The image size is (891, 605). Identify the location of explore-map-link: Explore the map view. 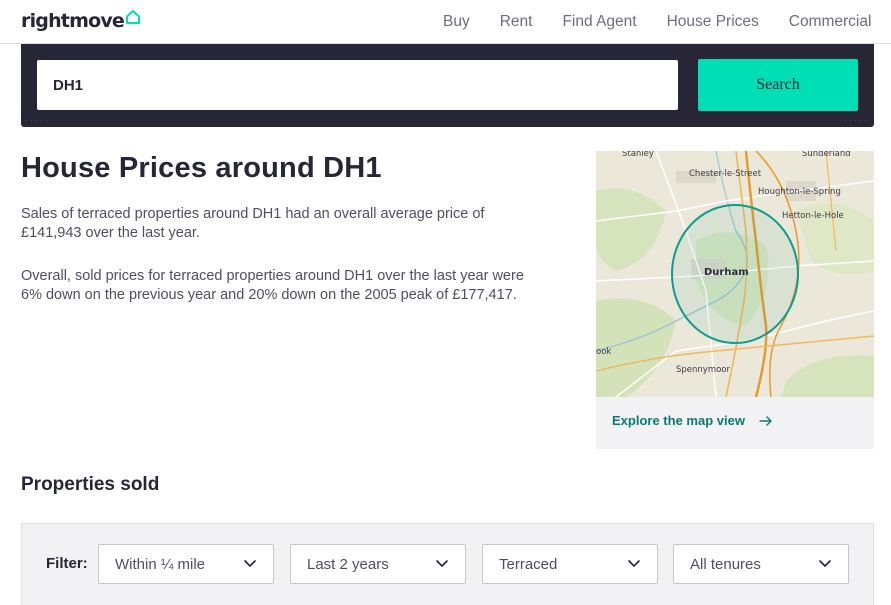
(692, 420).